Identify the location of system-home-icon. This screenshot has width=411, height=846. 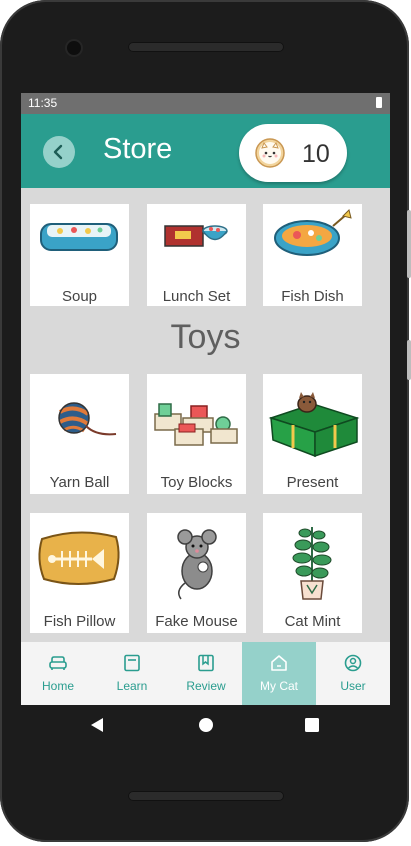
(206, 725).